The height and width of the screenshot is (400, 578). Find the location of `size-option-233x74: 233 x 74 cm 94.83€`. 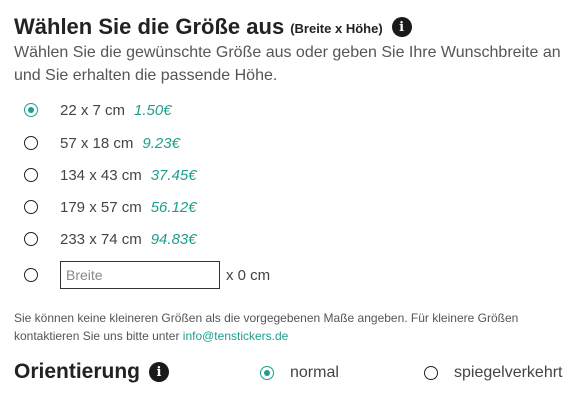

size-option-233x74: 233 x 74 cm 94.83€ is located at coordinates (110, 239).